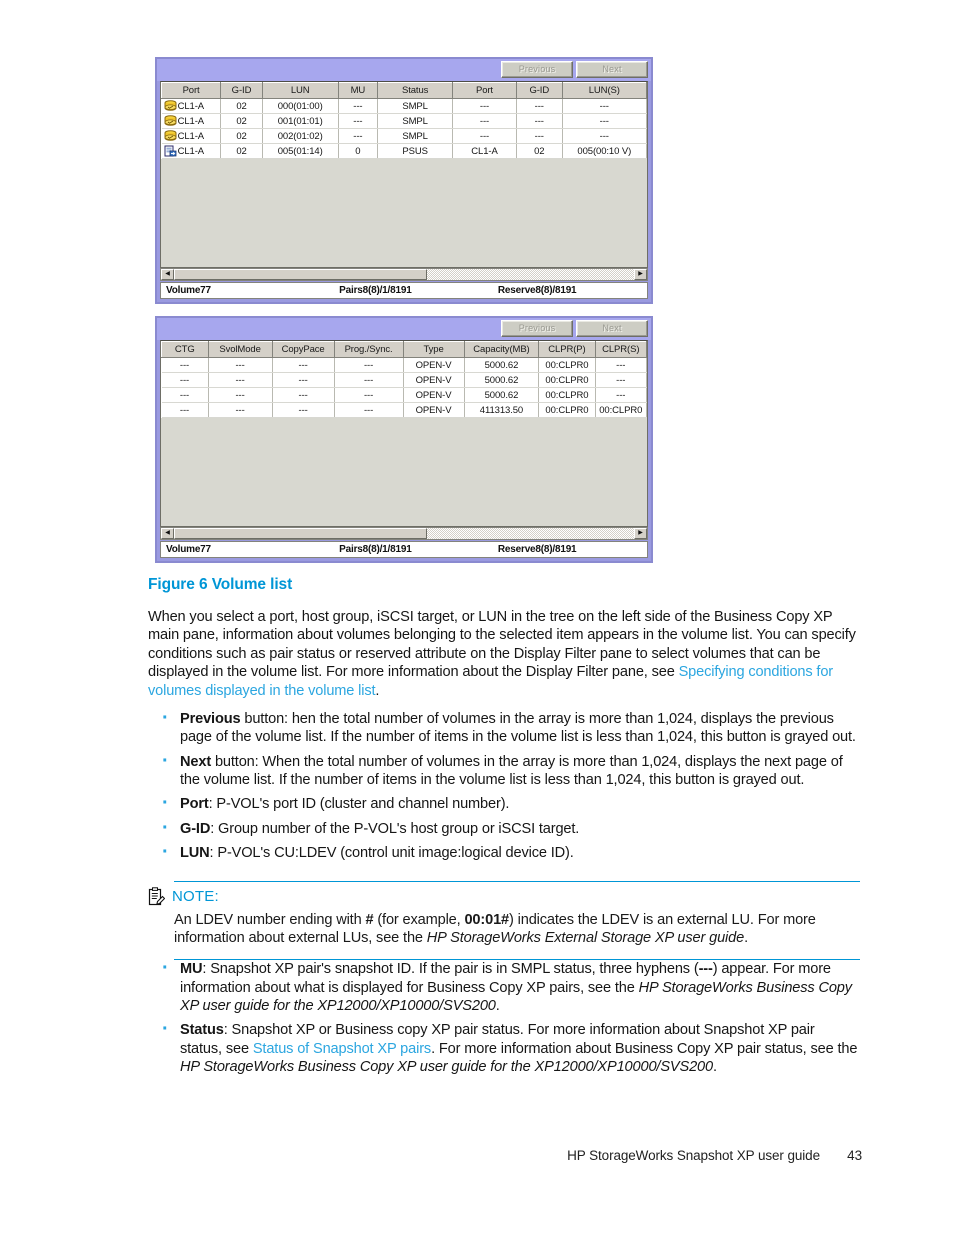  I want to click on col-clpr-s: CLPR(S), so click(621, 349).